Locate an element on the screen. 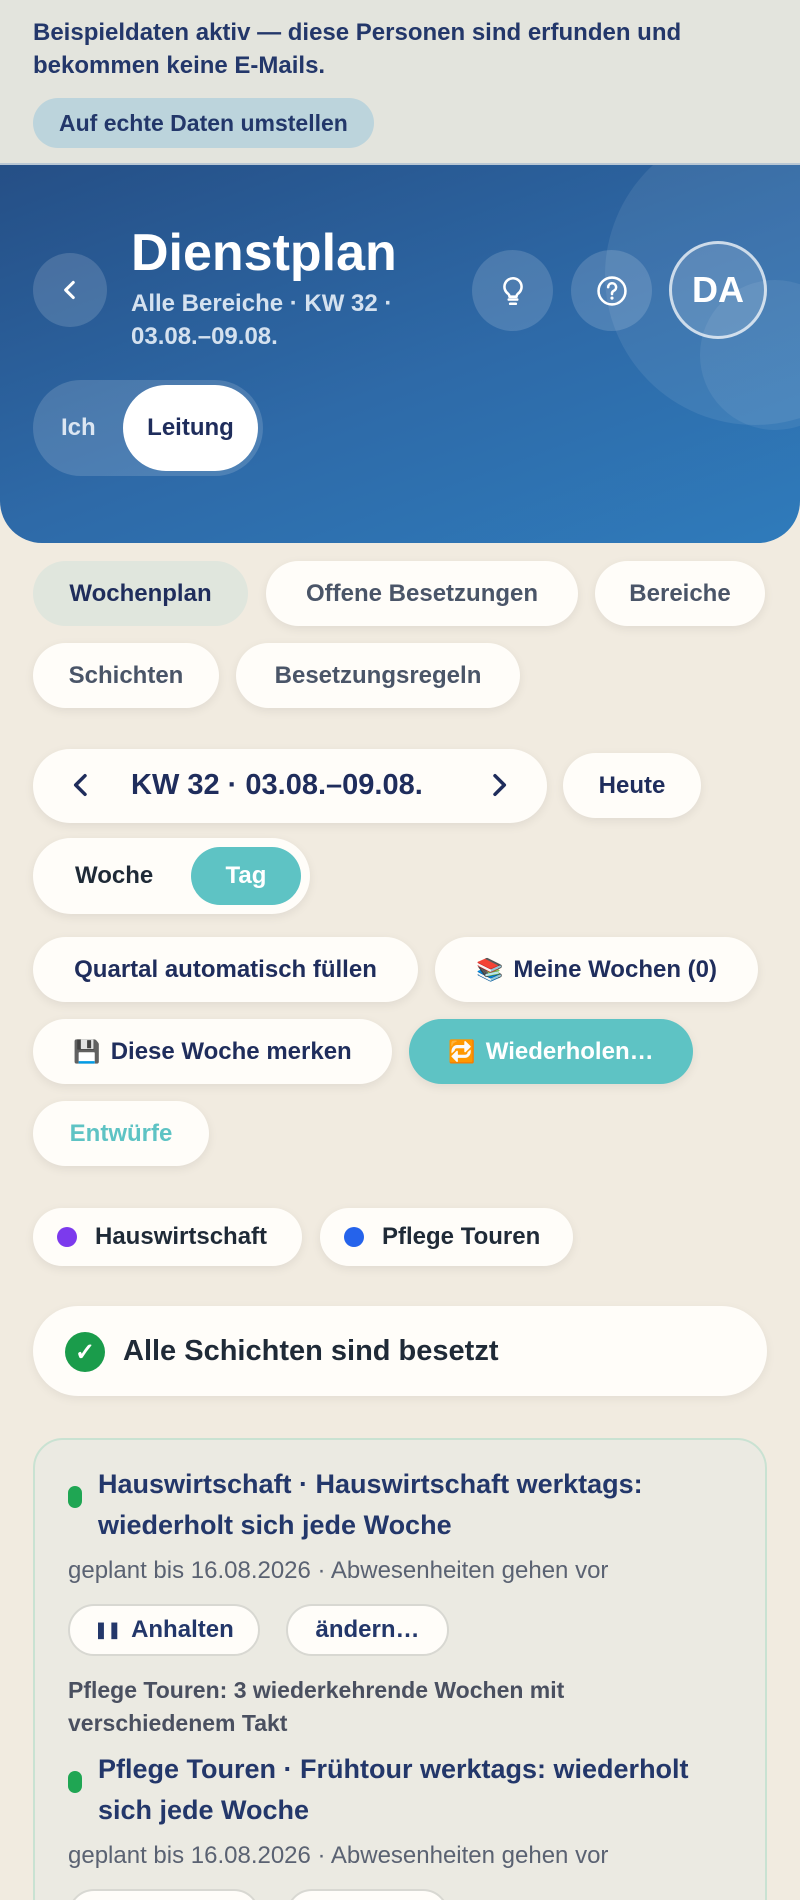 The image size is (800, 1900). tab-offene-besetzungen: Offene Besetzungen is located at coordinates (422, 593).